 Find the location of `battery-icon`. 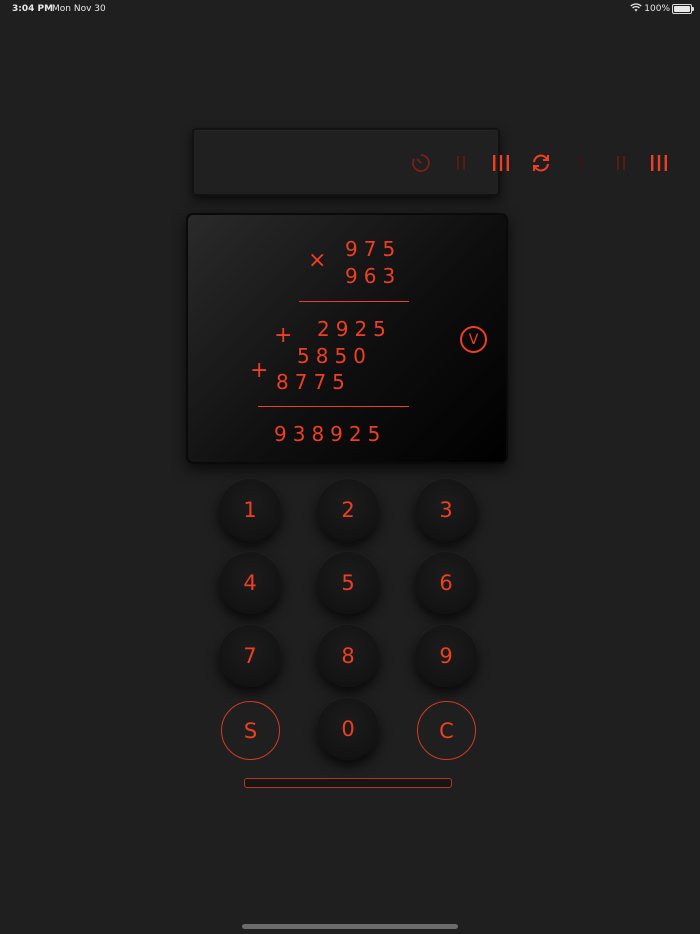

battery-icon is located at coordinates (683, 9).